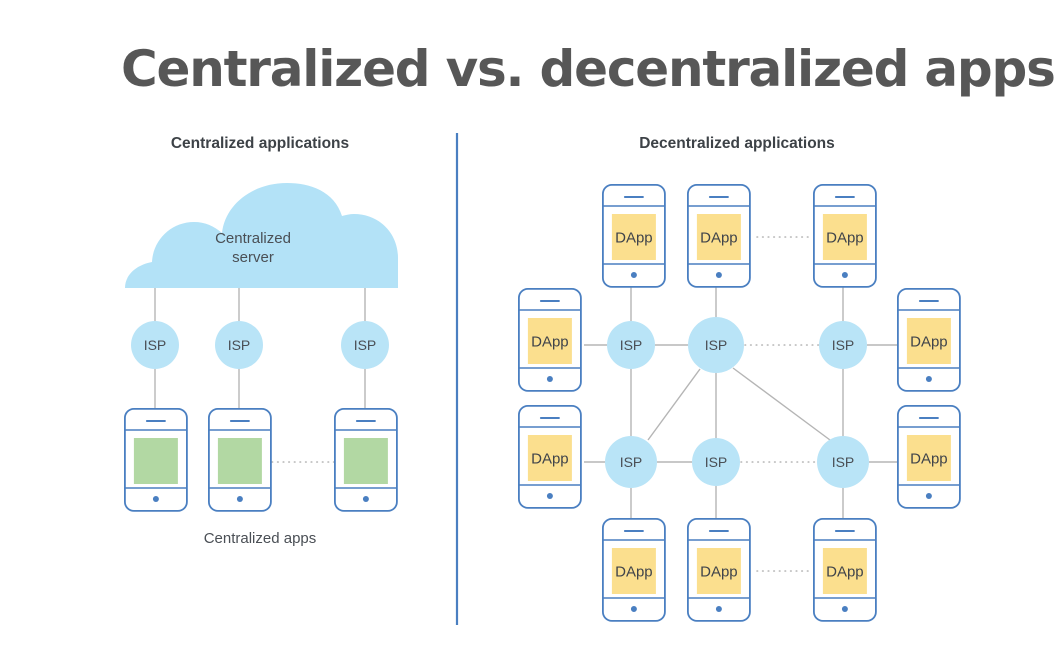 Image resolution: width=1055 pixels, height=655 pixels. Describe the element at coordinates (260, 538) in the screenshot. I see `centralized-apps-caption: Centralized apps` at that location.